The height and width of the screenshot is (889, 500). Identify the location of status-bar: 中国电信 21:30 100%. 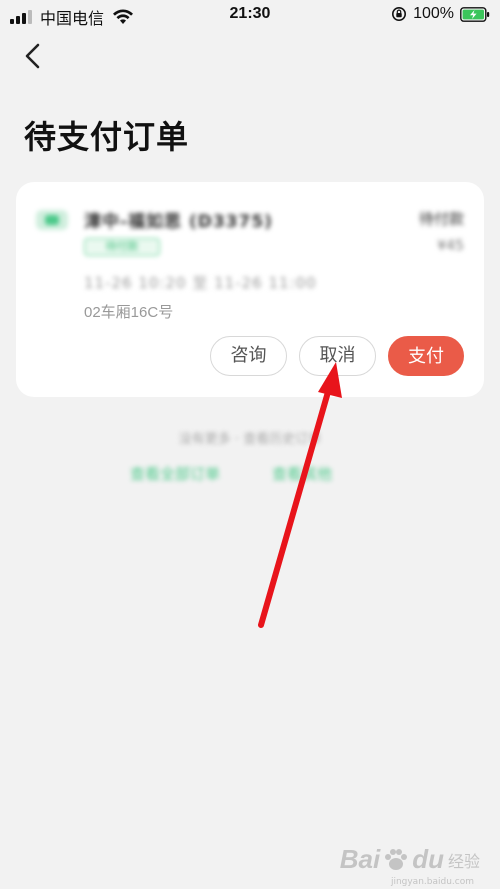
(250, 15).